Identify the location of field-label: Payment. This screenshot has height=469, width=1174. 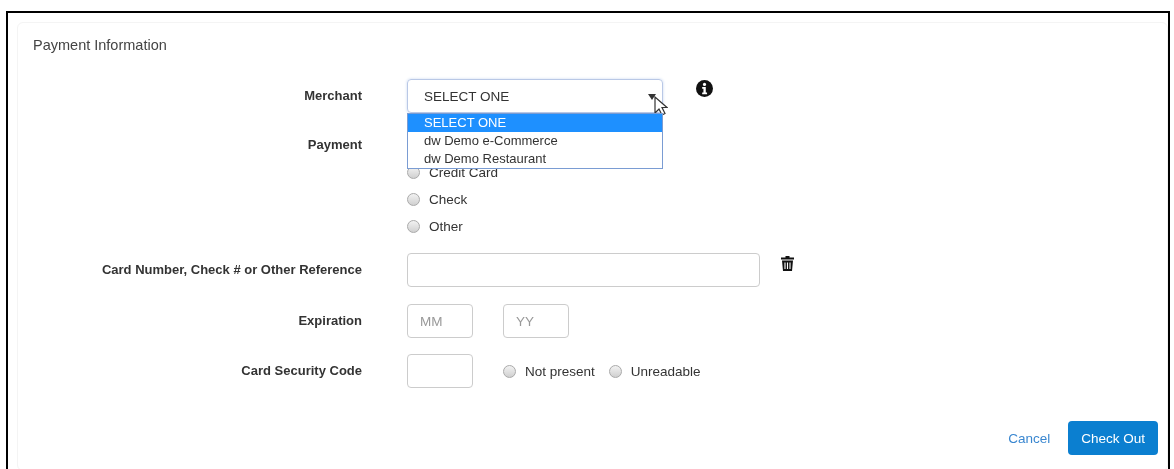
(334, 145).